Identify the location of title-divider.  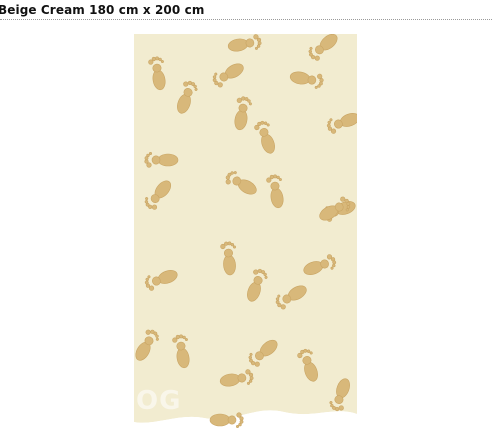
(246, 19).